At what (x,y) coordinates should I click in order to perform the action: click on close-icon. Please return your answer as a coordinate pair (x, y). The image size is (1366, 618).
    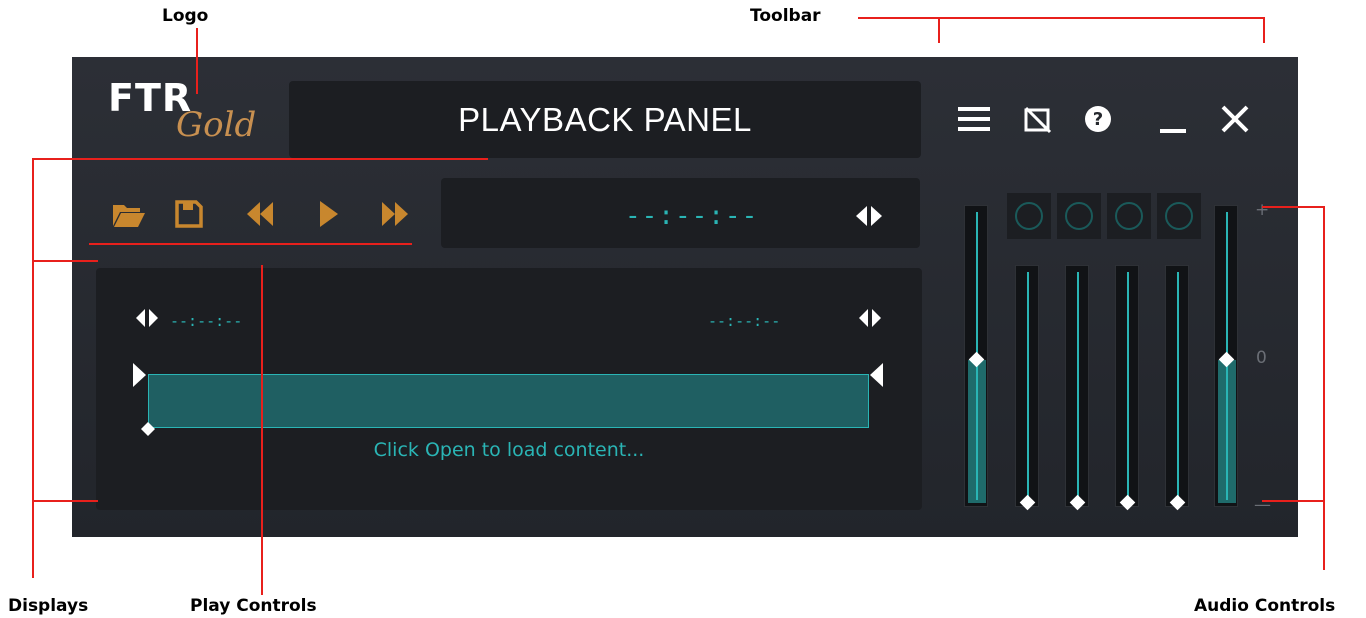
    Looking at the image, I should click on (1235, 119).